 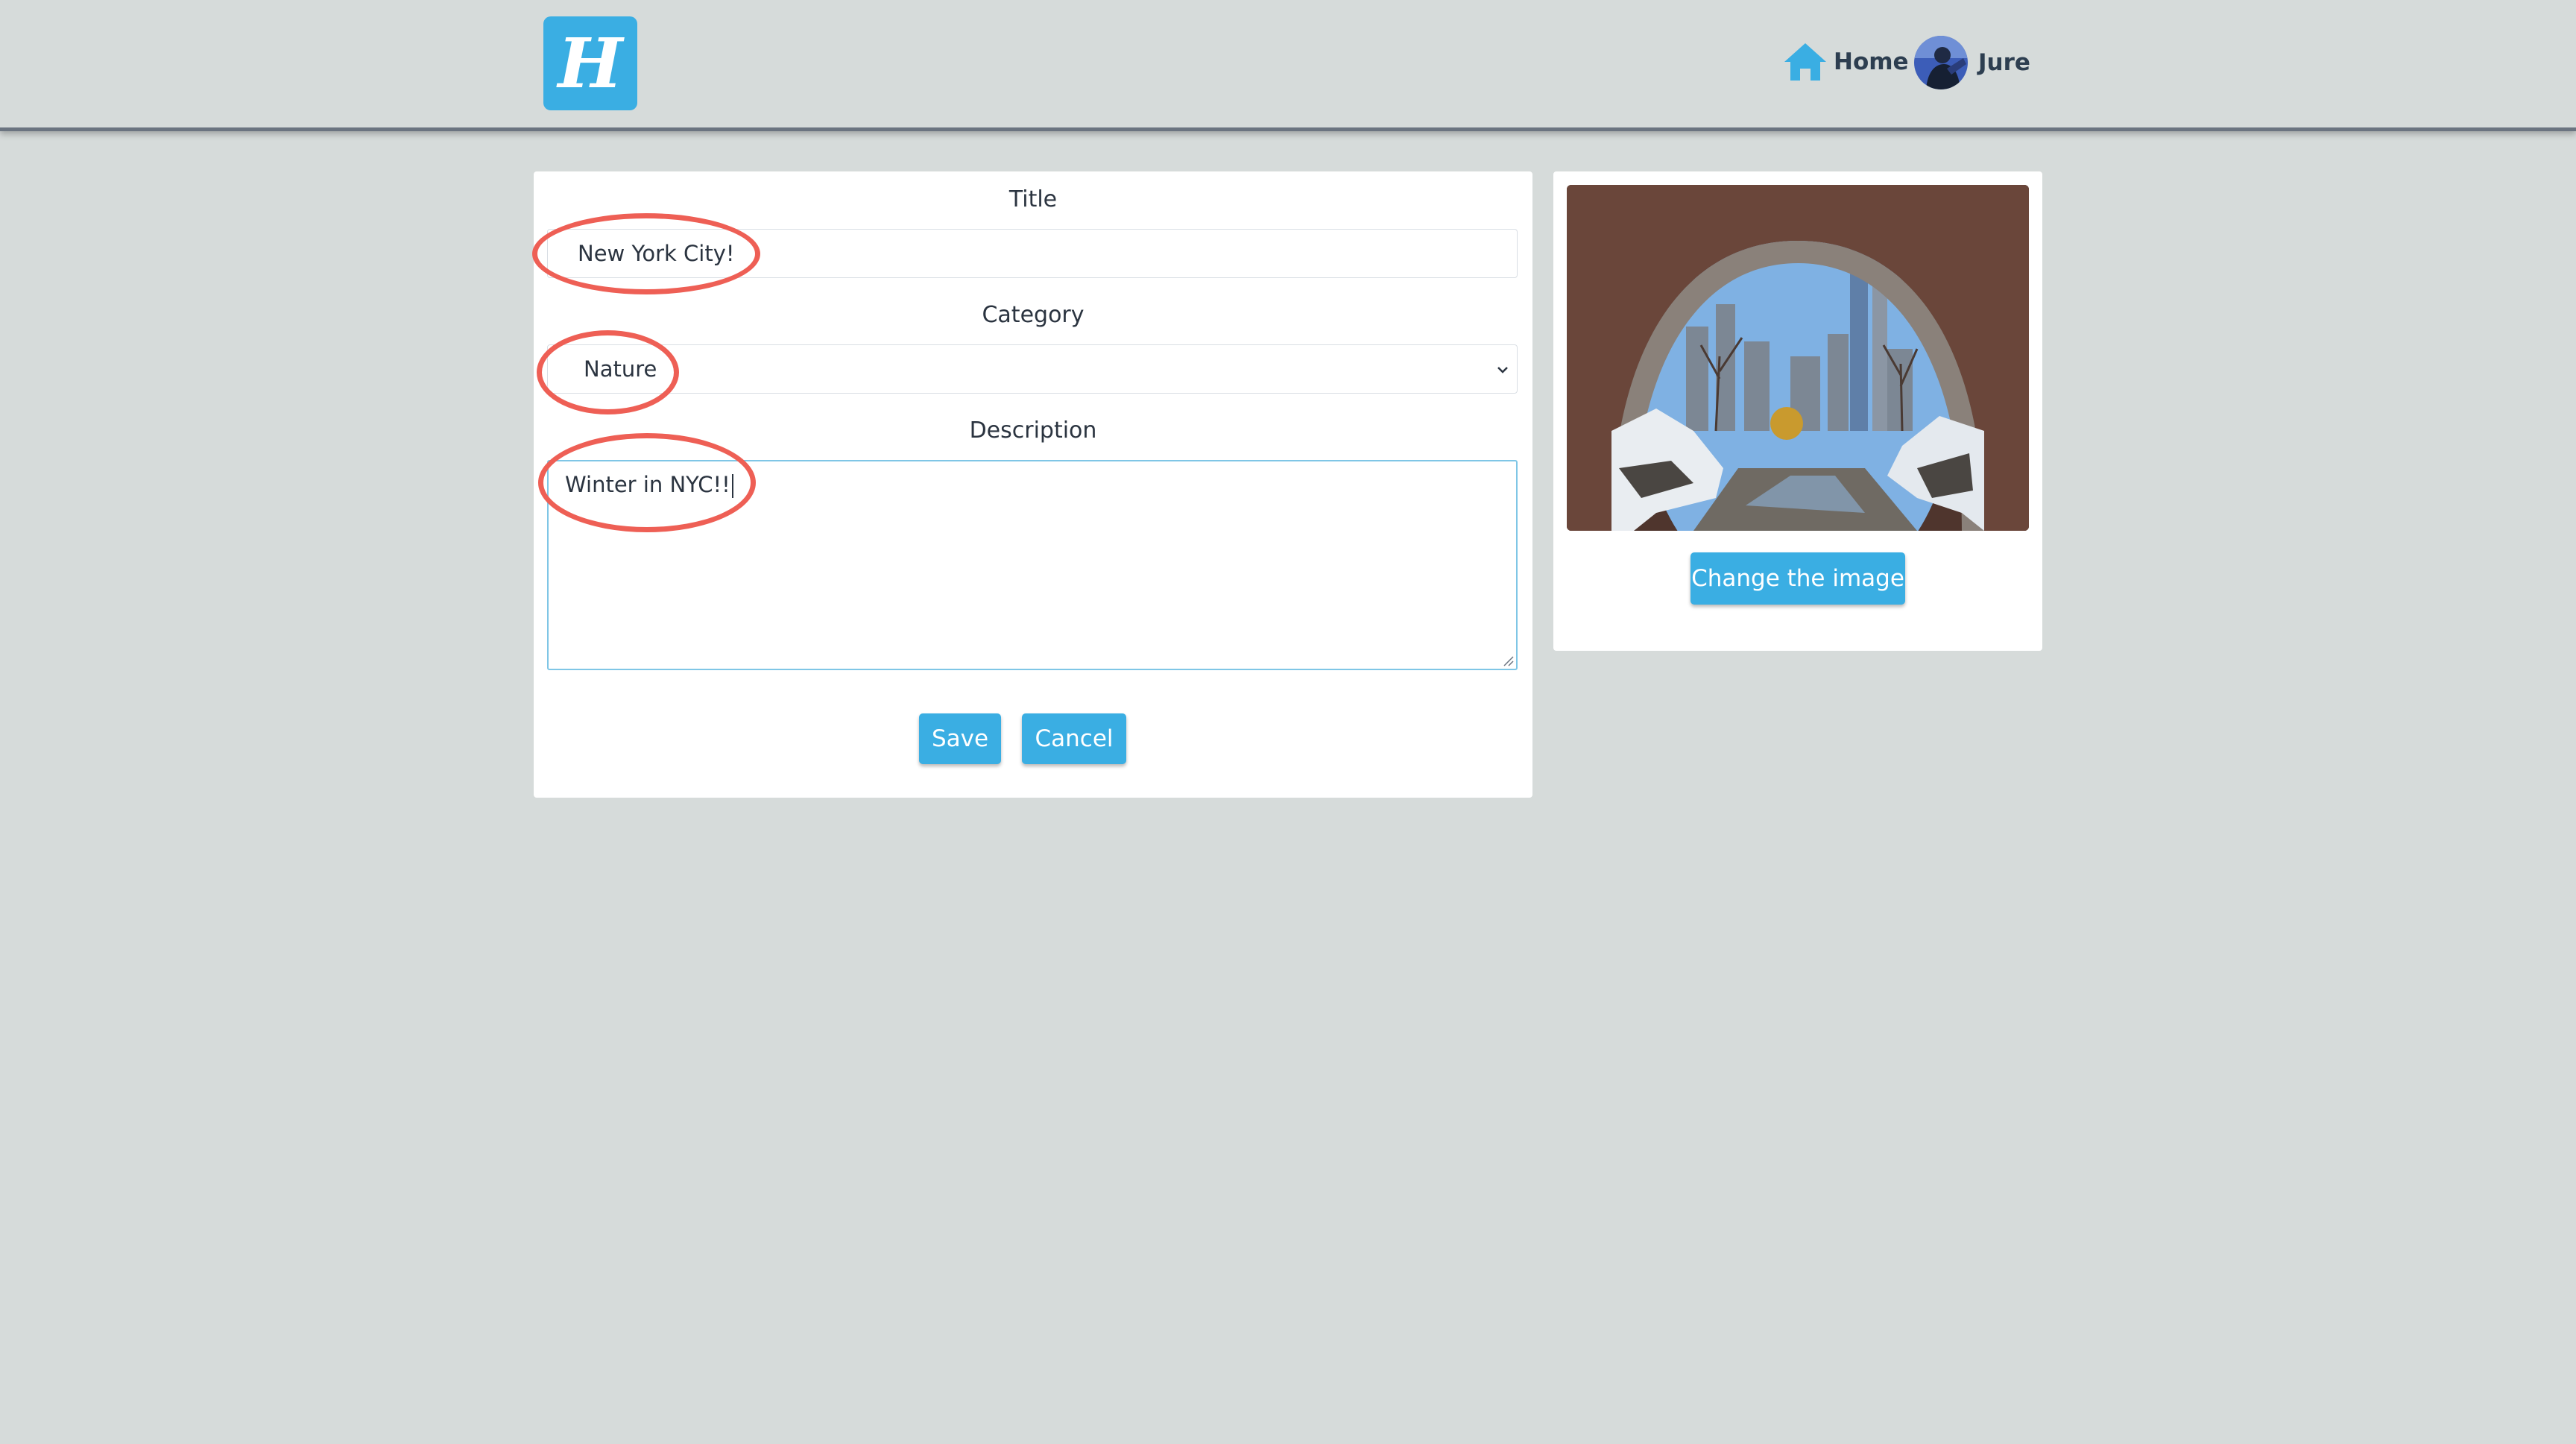 I want to click on annotation-ellipse-category, so click(x=608, y=372).